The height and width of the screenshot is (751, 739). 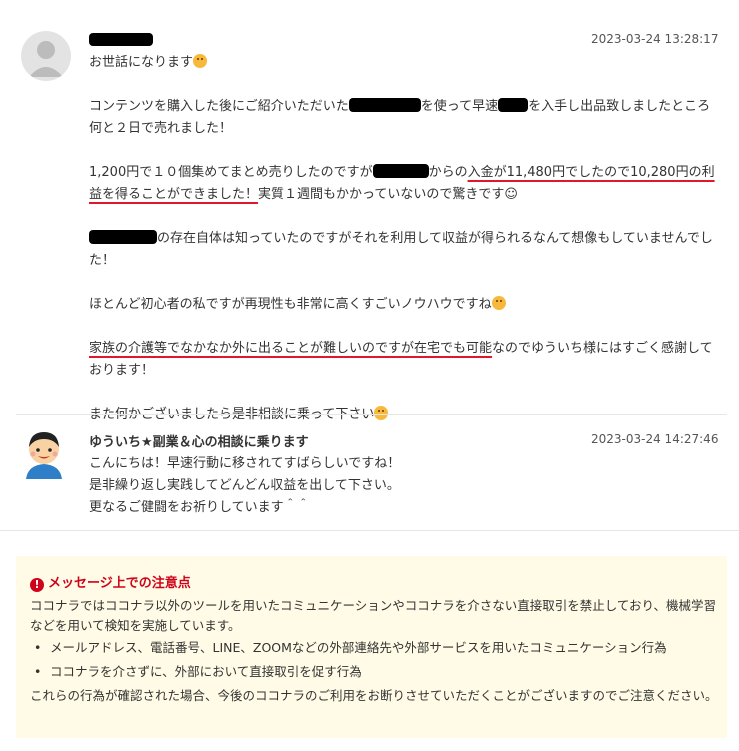 What do you see at coordinates (375, 672) in the screenshot?
I see `notice-bullet: ココナラを介さずに、外部において直接取引を促す行為` at bounding box center [375, 672].